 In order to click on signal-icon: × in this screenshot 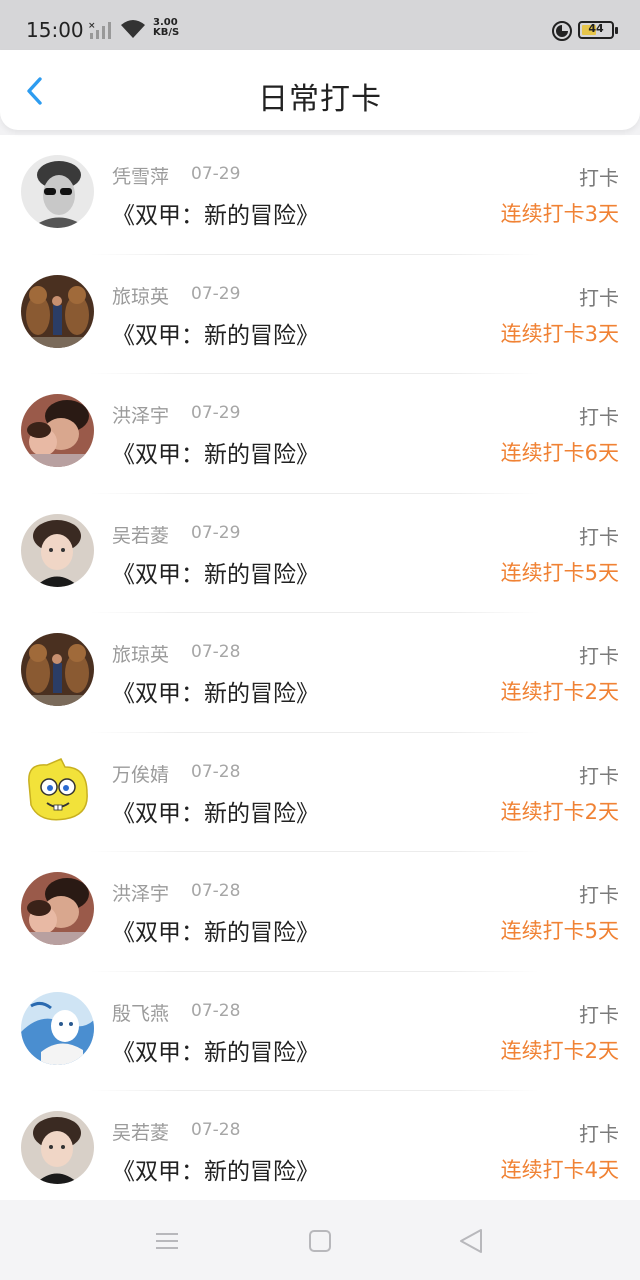, I will do `click(102, 32)`.